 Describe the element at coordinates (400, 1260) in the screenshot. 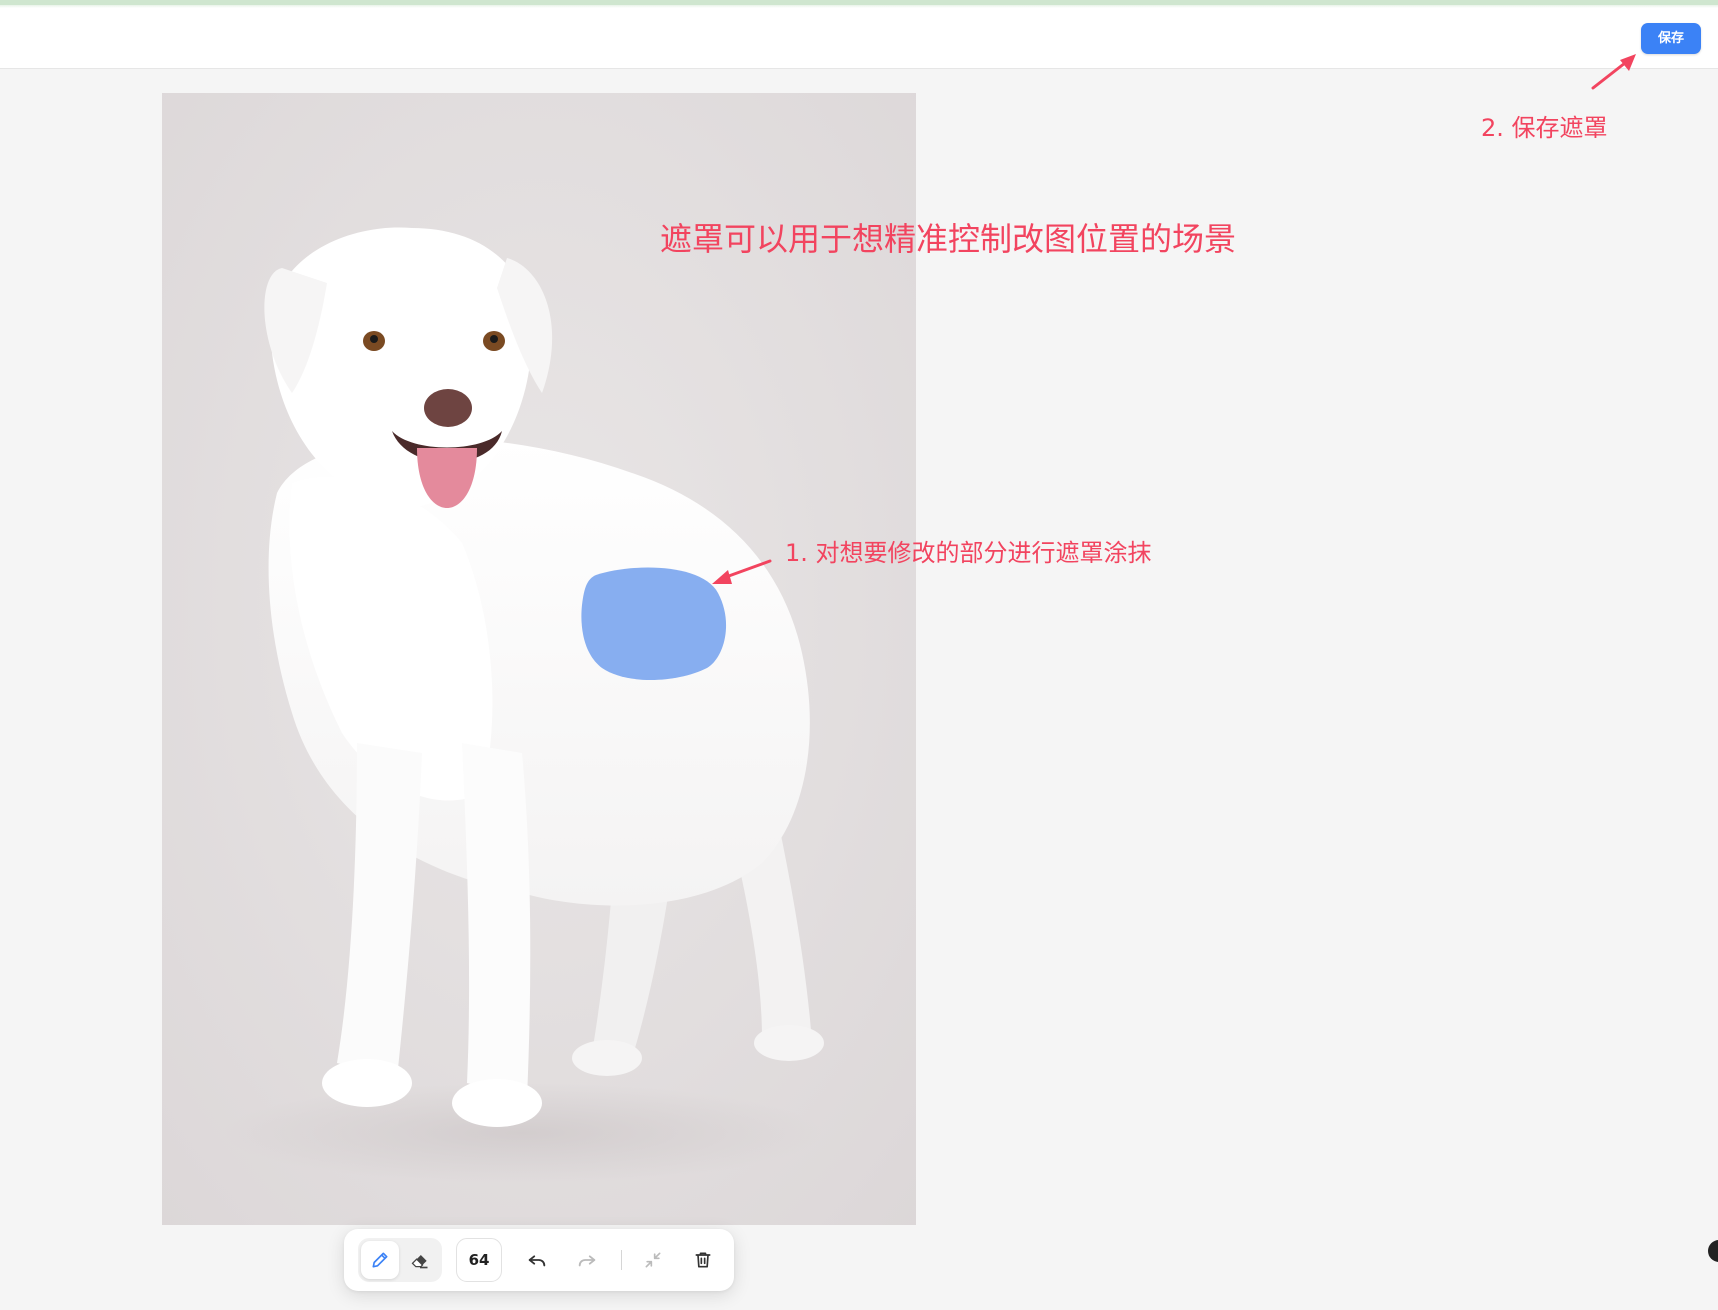

I see `tool-switcher` at that location.